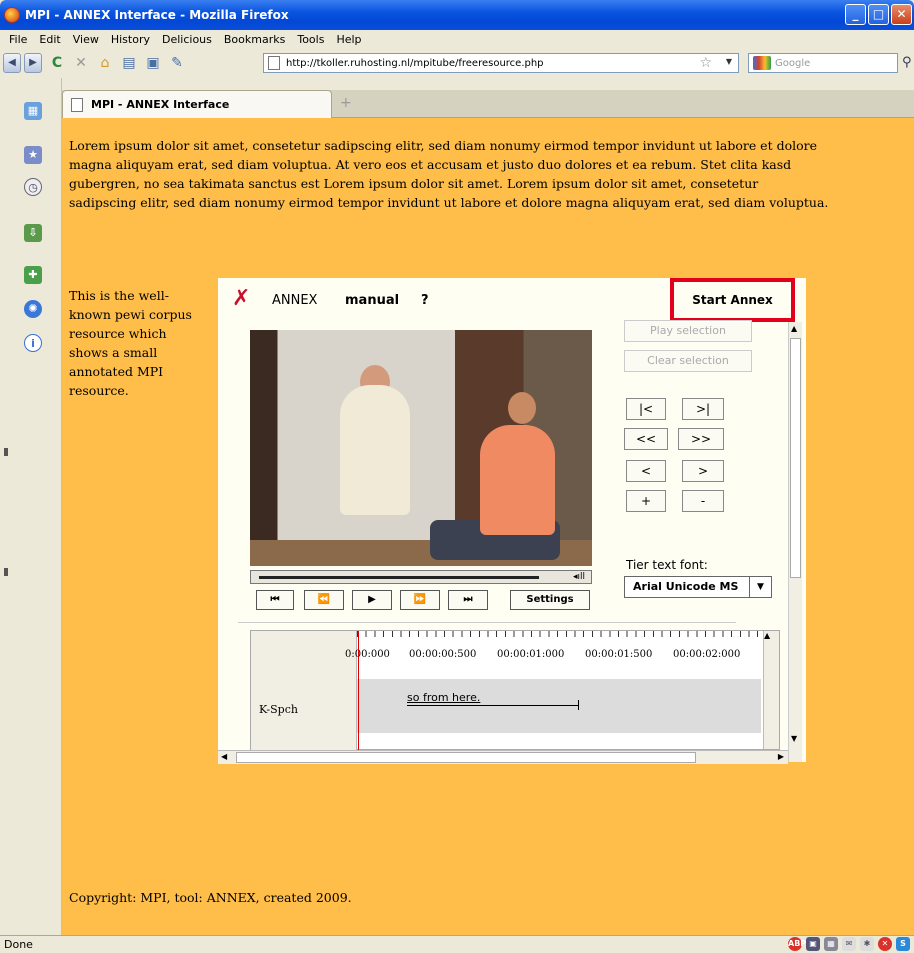 This screenshot has width=914, height=953. What do you see at coordinates (493, 705) in the screenshot?
I see `annotation-span` at bounding box center [493, 705].